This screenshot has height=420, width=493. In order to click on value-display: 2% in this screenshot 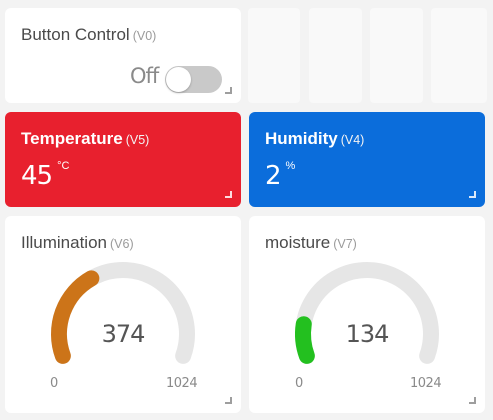, I will do `click(280, 175)`.